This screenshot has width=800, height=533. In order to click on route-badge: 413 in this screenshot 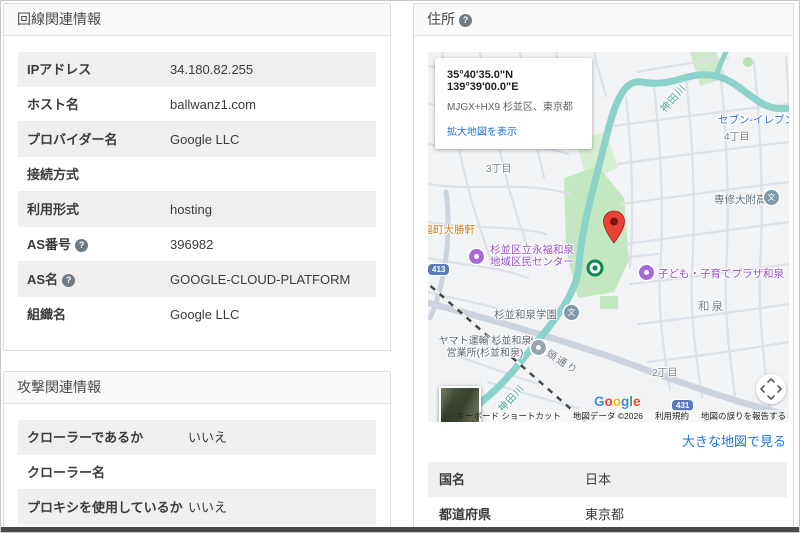, I will do `click(439, 269)`.